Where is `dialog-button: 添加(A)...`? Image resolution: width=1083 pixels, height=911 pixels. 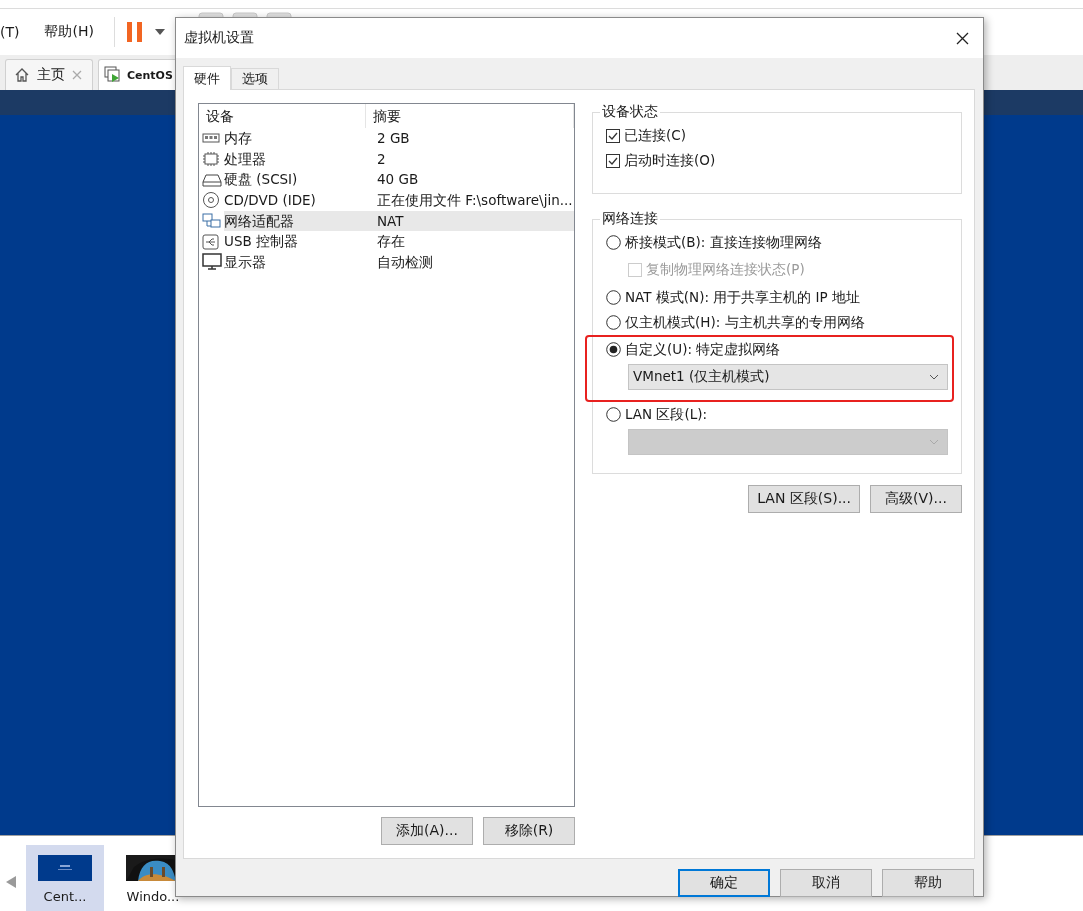 dialog-button: 添加(A)... is located at coordinates (427, 831).